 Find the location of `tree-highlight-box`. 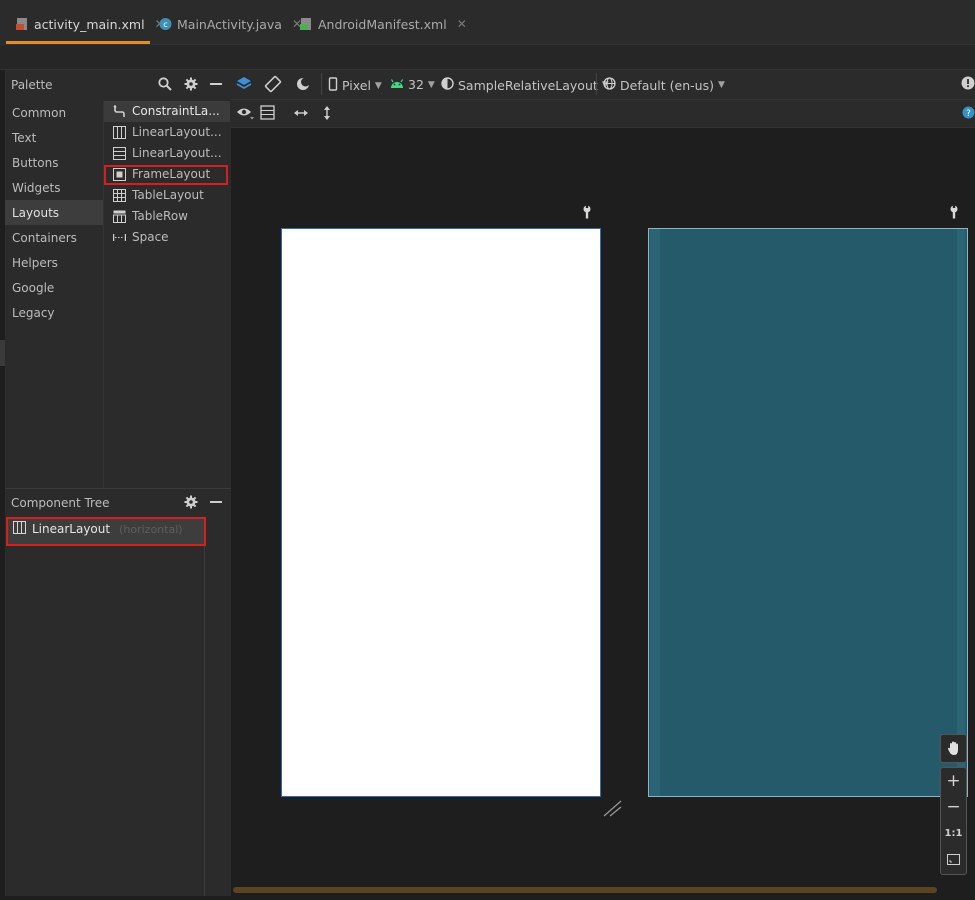

tree-highlight-box is located at coordinates (106, 531).